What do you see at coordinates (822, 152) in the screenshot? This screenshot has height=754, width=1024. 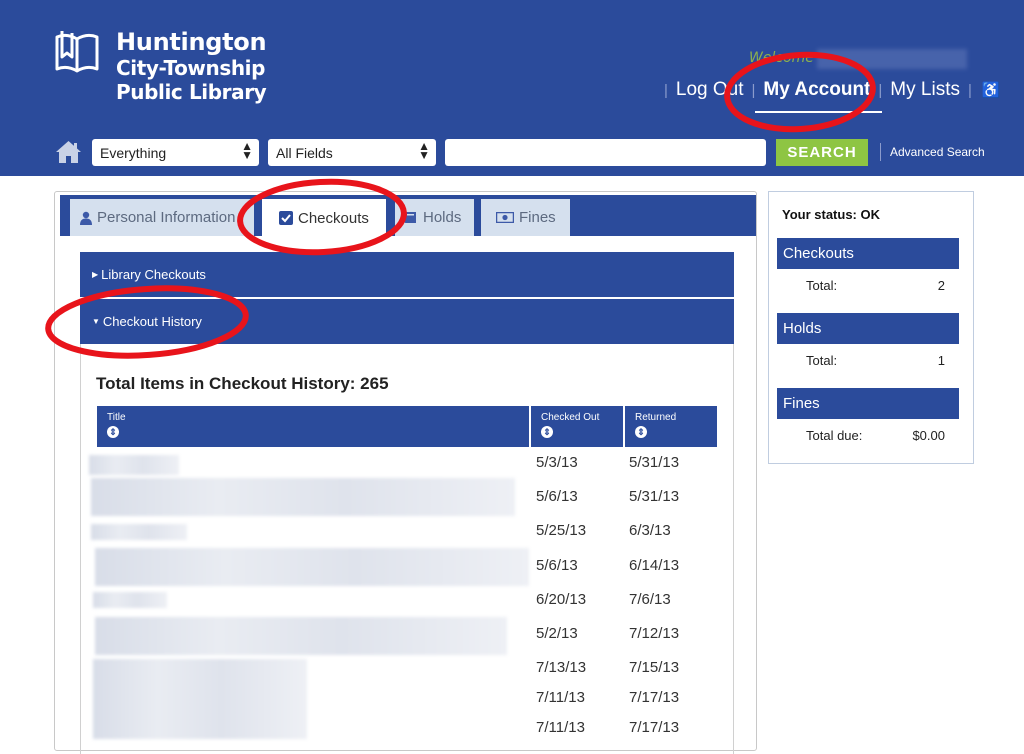 I see `search-button: SEARCH` at bounding box center [822, 152].